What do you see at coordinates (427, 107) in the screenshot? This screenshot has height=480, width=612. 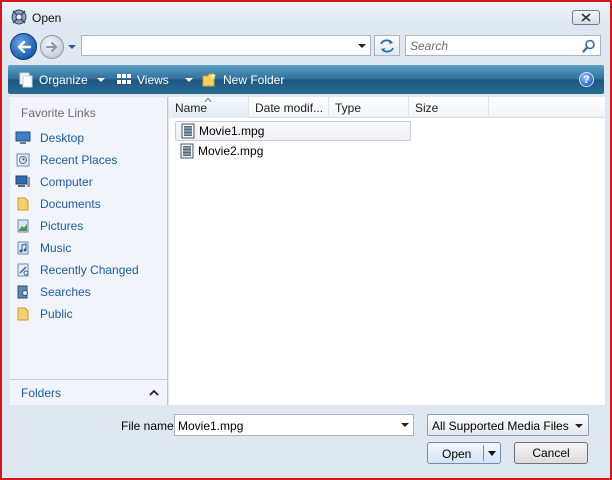 I see `column-header-label: Size` at bounding box center [427, 107].